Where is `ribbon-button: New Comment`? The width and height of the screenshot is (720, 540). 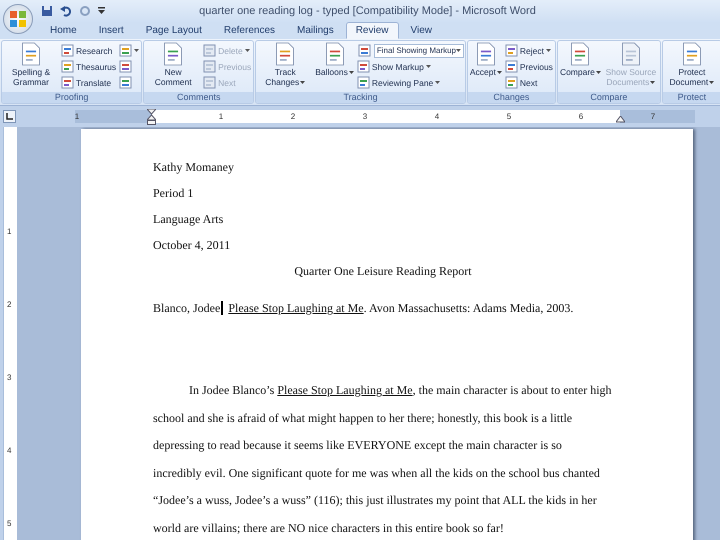
ribbon-button: New Comment is located at coordinates (173, 64).